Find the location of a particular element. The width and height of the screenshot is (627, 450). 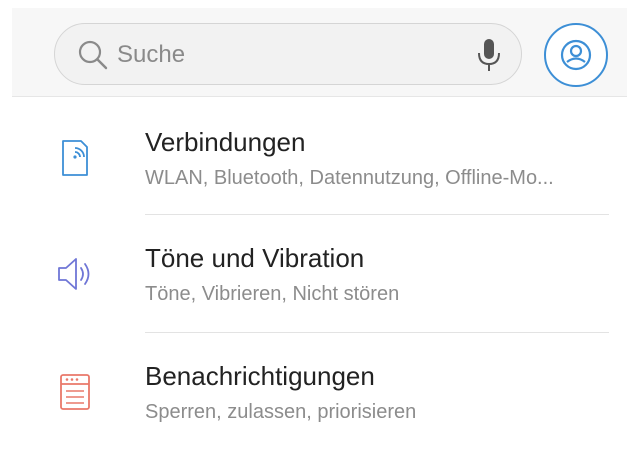

search-icon is located at coordinates (93, 55).